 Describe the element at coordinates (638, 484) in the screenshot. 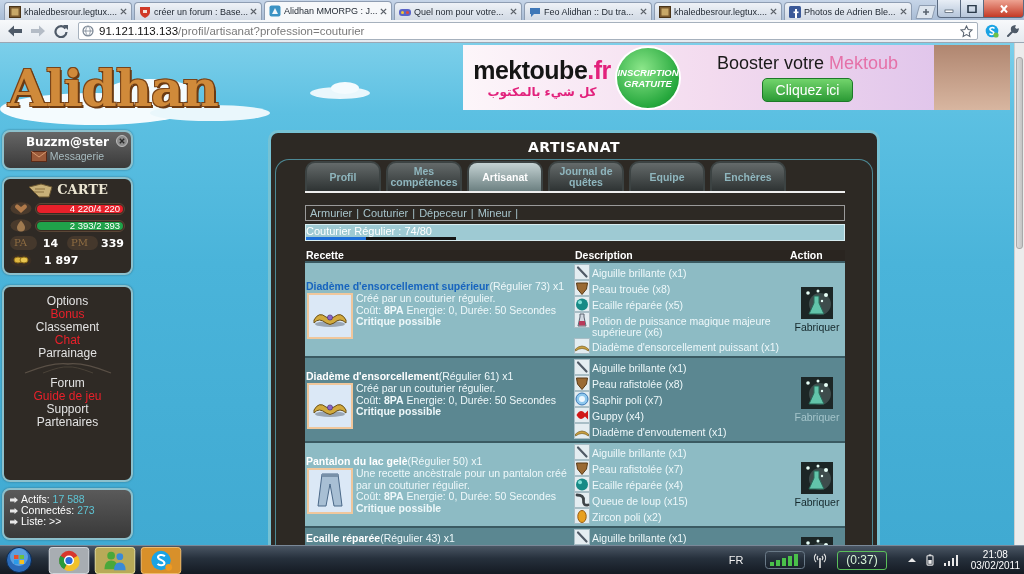

I see `ingredient-text: Ecaille réparée (x4)` at that location.